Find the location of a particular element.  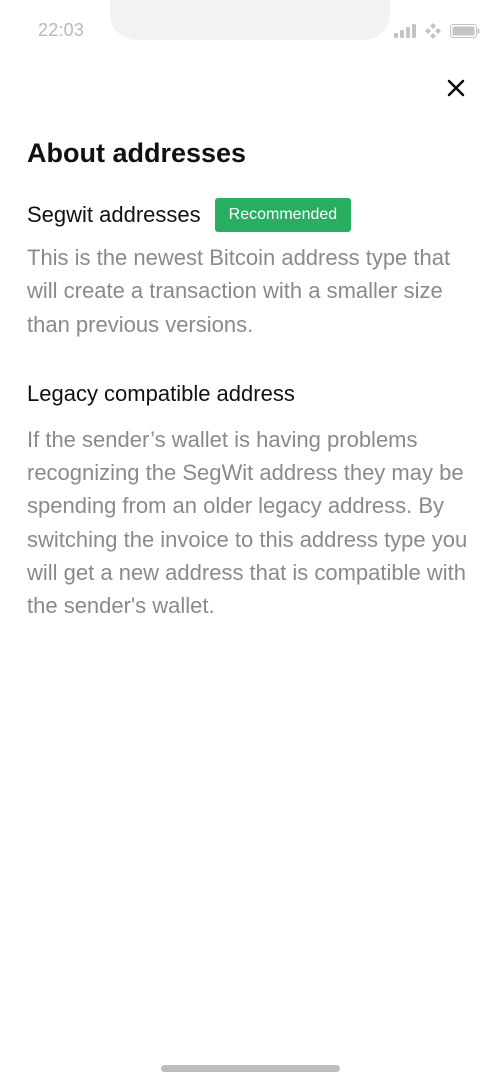

wifi-icon is located at coordinates (433, 31).